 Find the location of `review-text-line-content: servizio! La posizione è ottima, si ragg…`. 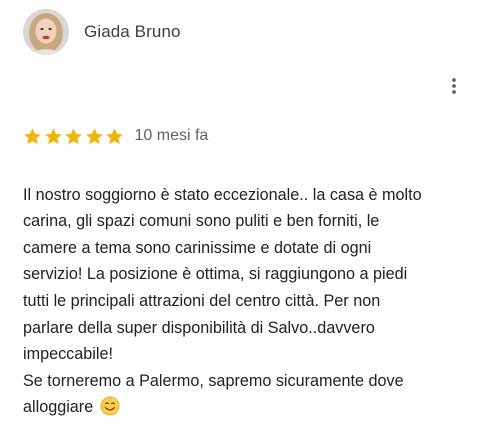

review-text-line-content: servizio! La posizione è ottima, si ragg… is located at coordinates (215, 274).